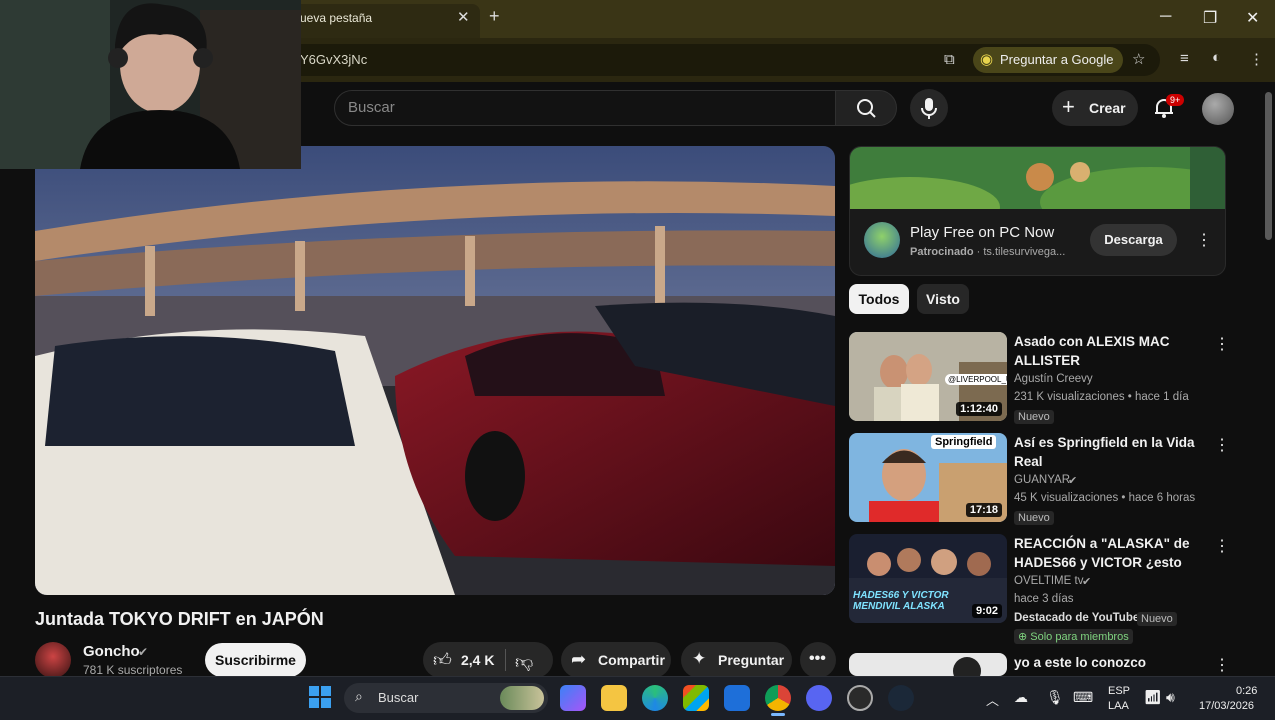 Image resolution: width=1275 pixels, height=720 pixels. What do you see at coordinates (179, 619) in the screenshot?
I see `video-title: Juntada TOKYO DRIFT en JAPÓN` at bounding box center [179, 619].